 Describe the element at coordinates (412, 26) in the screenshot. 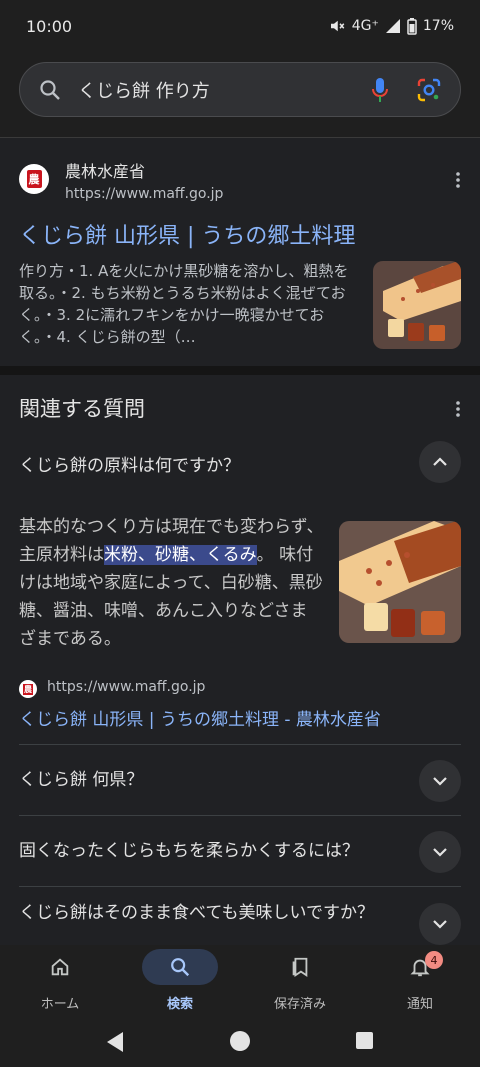

I see `battery-icon` at that location.